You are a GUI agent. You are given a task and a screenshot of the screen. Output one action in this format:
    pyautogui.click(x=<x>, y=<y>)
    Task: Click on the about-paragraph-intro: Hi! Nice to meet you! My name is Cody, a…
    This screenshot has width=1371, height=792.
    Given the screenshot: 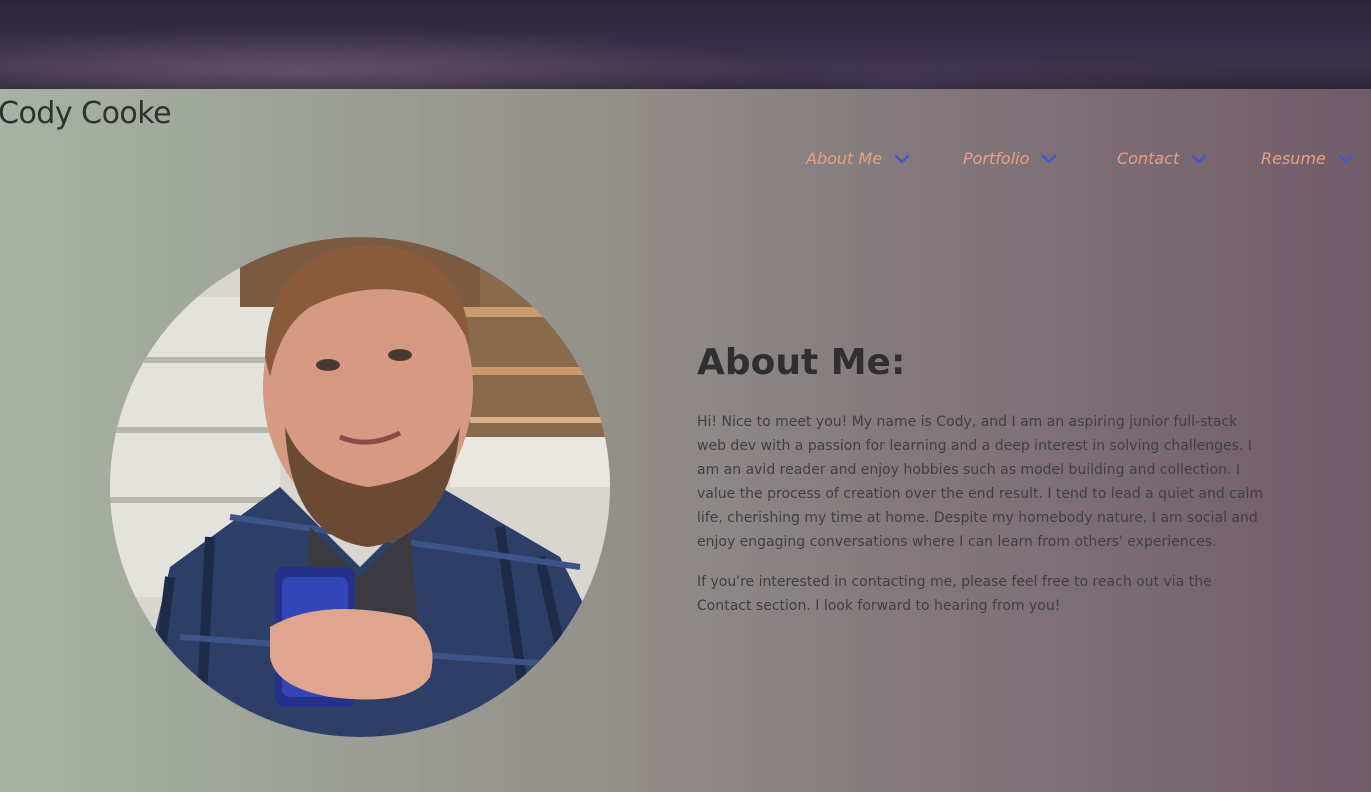 What is the action you would take?
    pyautogui.click(x=980, y=482)
    